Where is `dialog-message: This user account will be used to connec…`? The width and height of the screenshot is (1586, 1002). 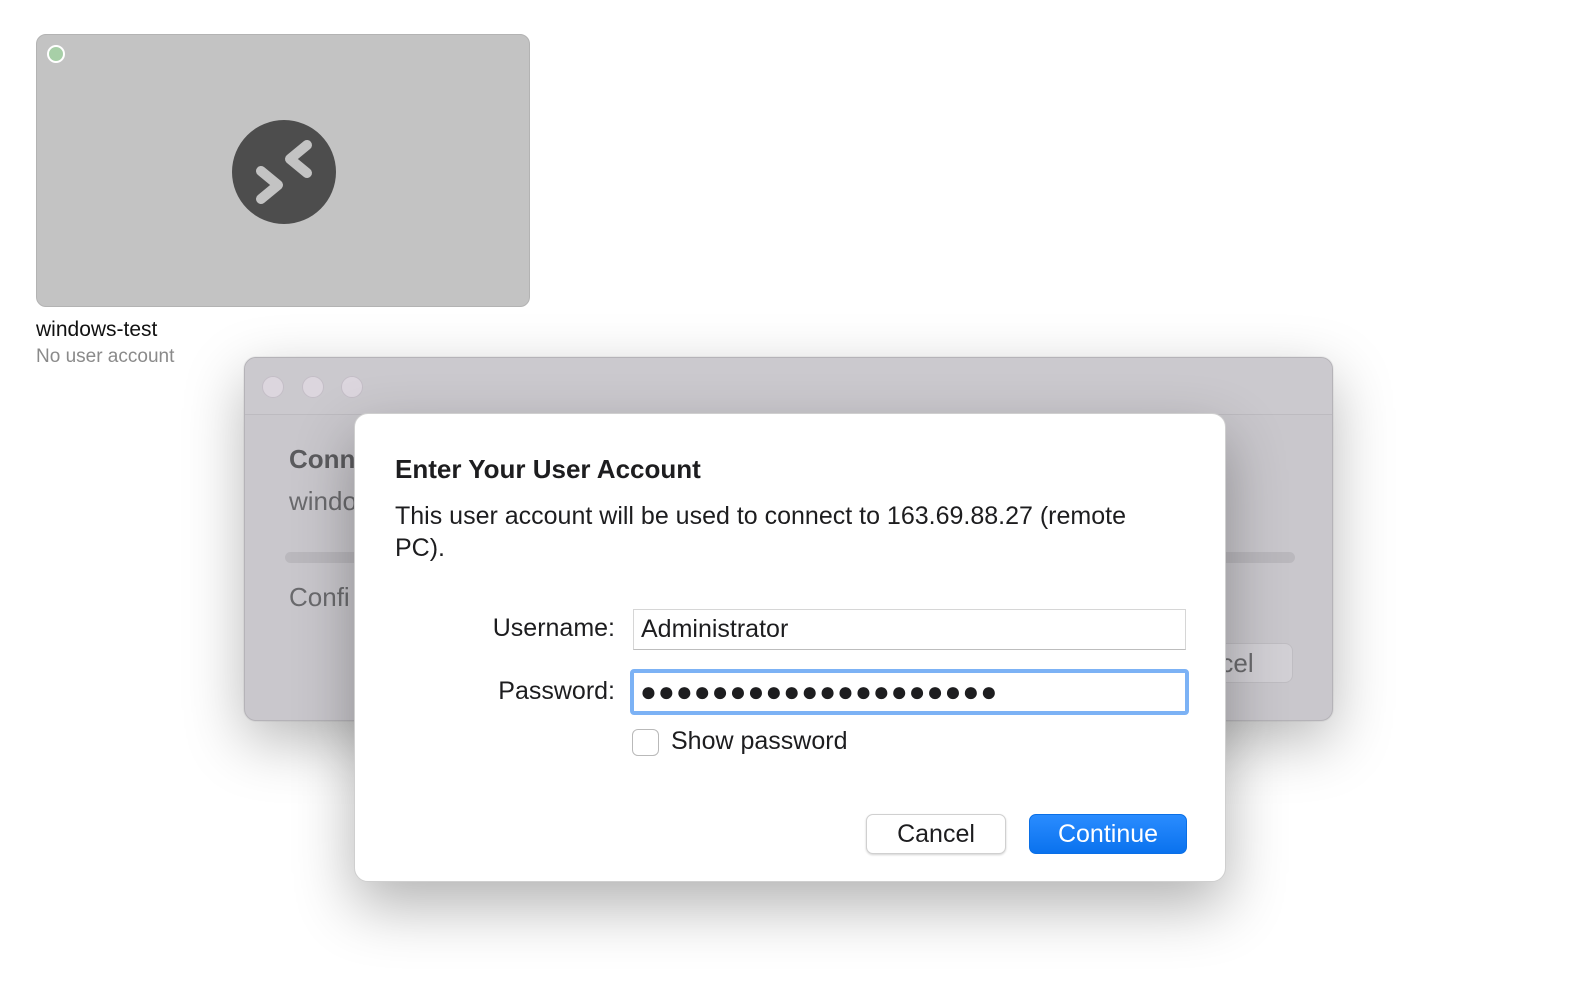 dialog-message: This user account will be used to connec… is located at coordinates (760, 532).